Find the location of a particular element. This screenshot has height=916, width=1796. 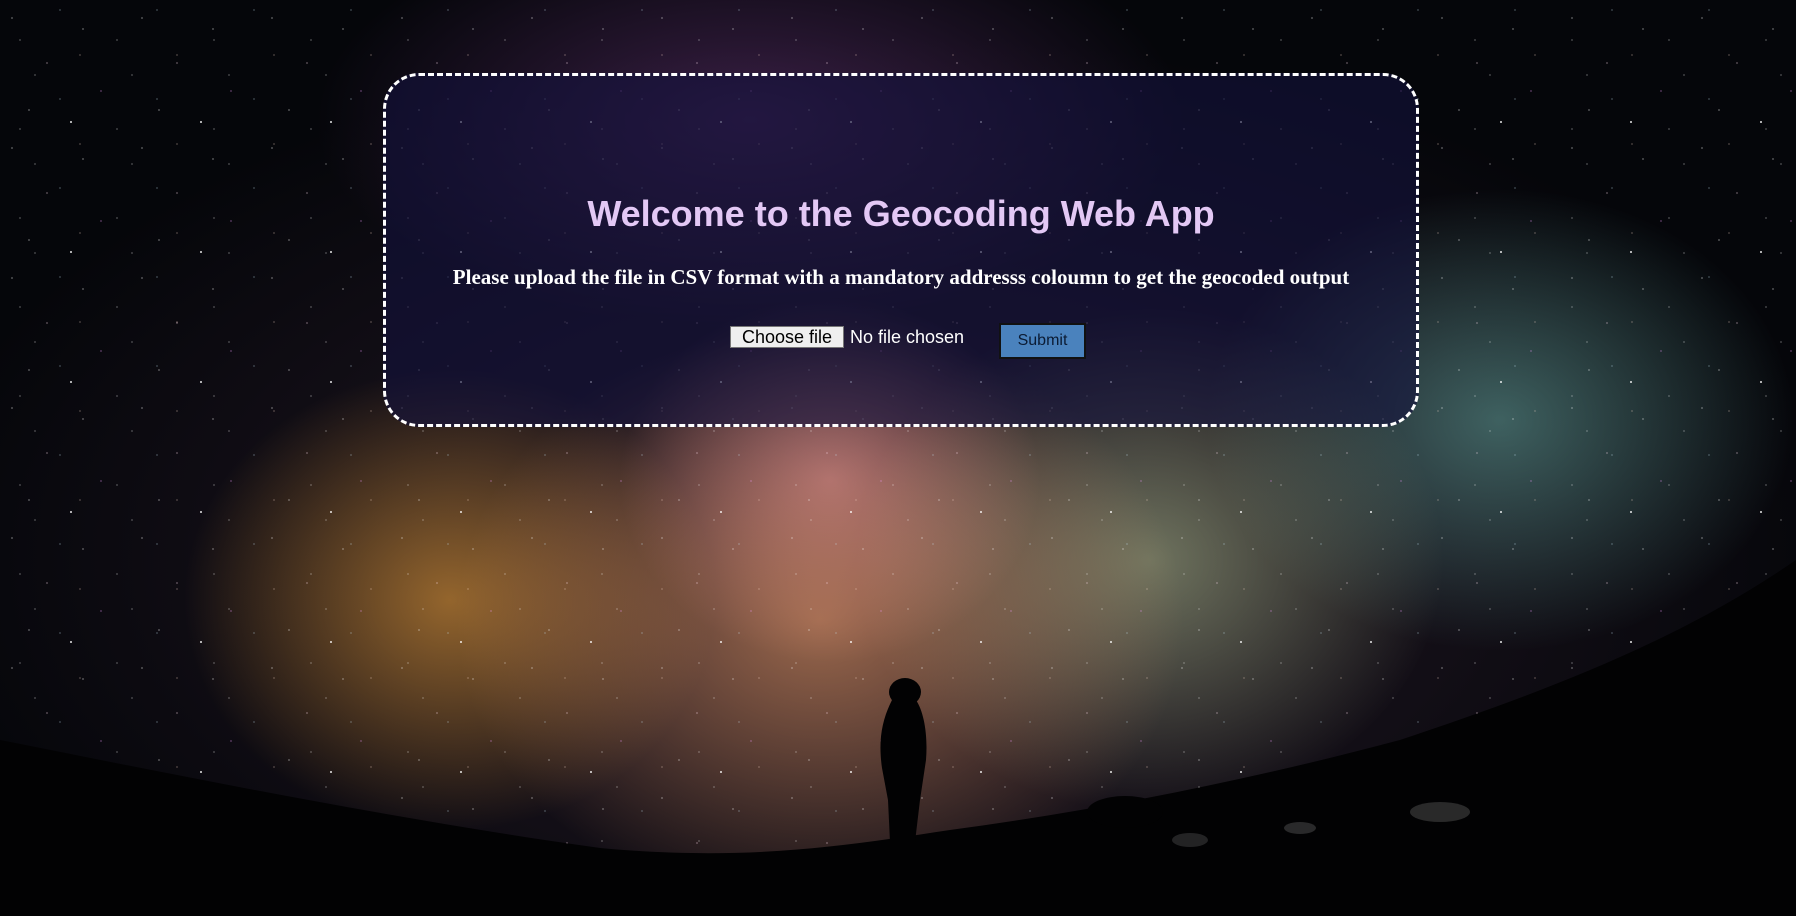

upload-form: Choose file No file chosen Submit is located at coordinates (901, 341).